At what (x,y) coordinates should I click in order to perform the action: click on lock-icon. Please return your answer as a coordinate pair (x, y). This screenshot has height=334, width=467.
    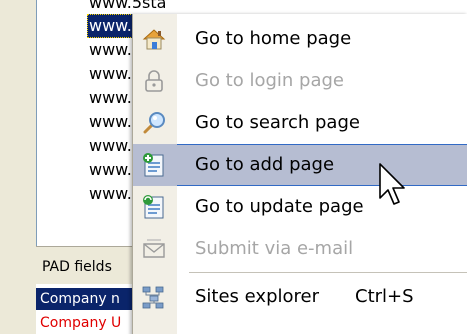
    Looking at the image, I should click on (154, 81).